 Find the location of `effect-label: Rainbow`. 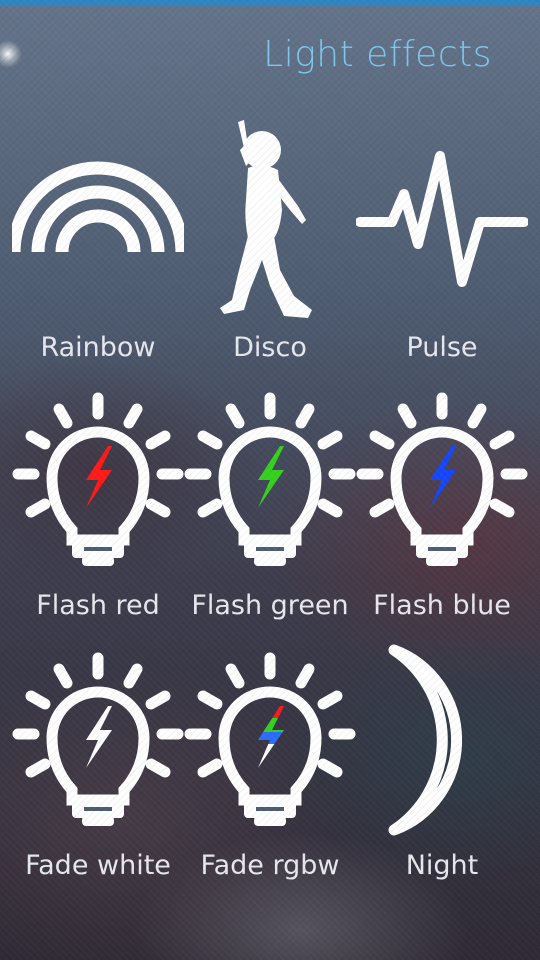

effect-label: Rainbow is located at coordinates (98, 347).